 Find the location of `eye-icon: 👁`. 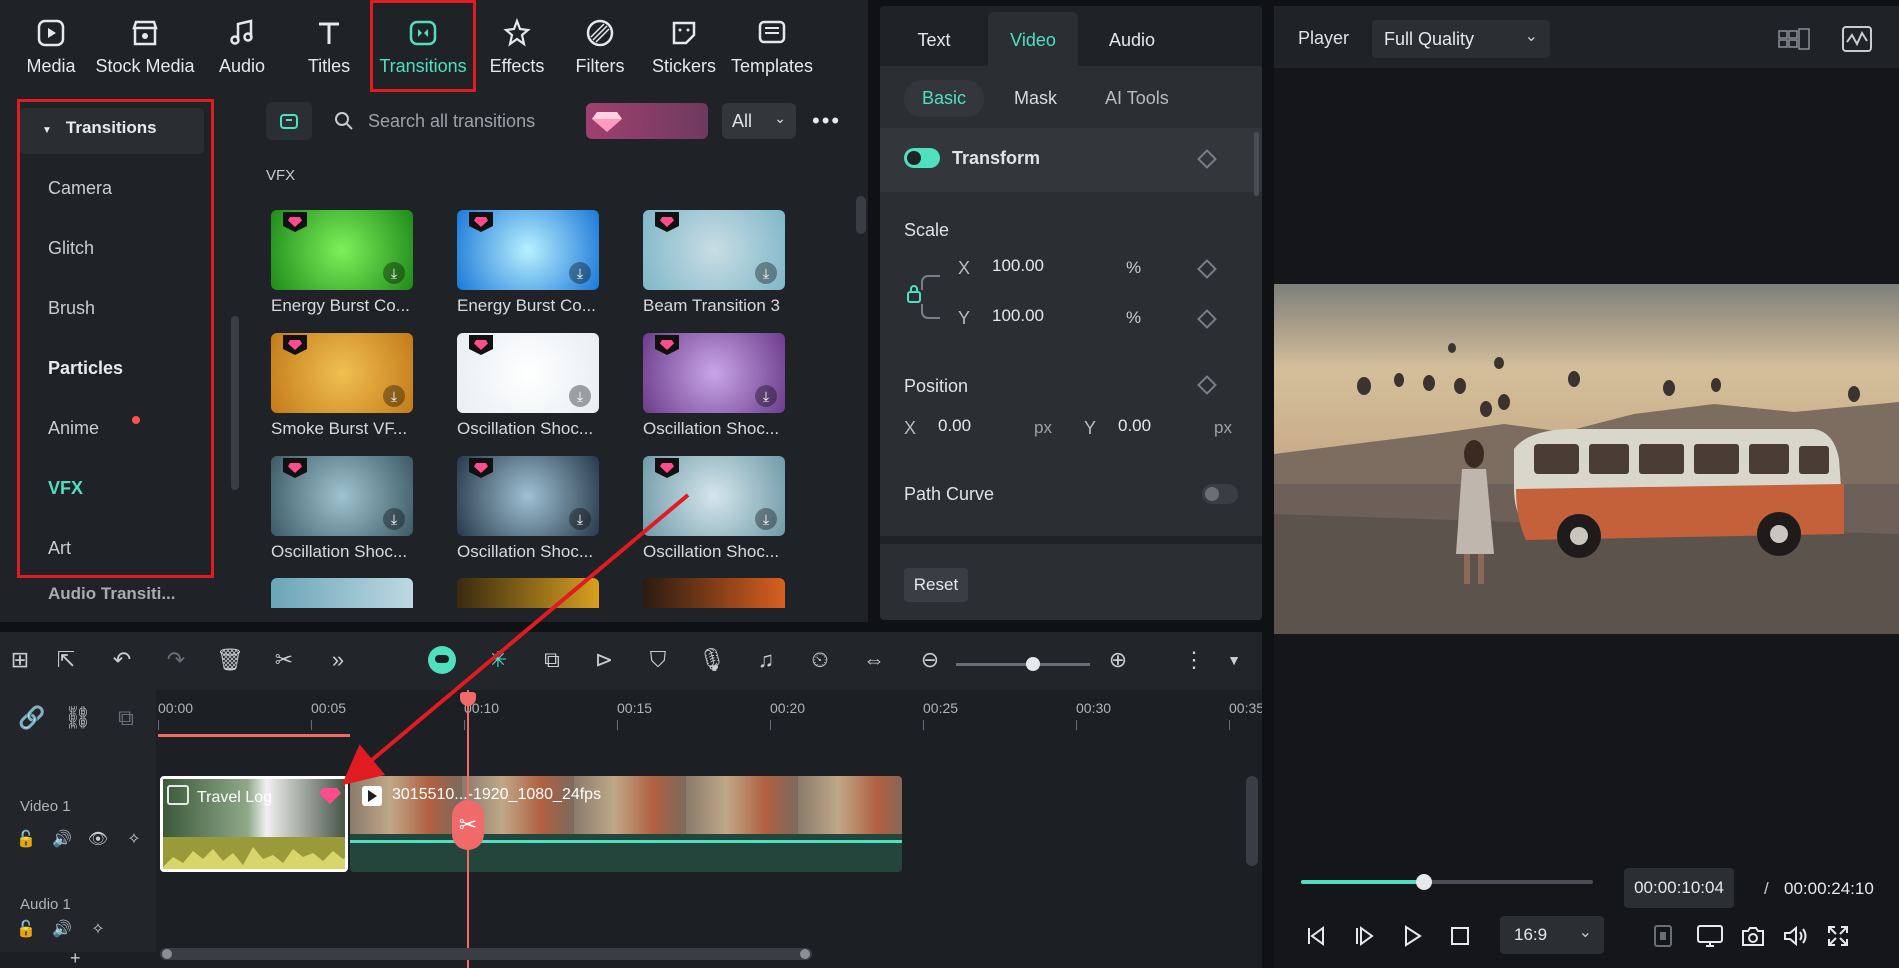

eye-icon: 👁 is located at coordinates (98, 840).